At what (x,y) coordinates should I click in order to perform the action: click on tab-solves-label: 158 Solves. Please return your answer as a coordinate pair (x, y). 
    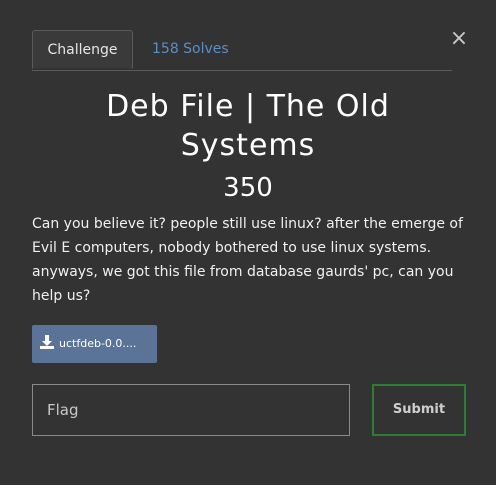
    Looking at the image, I should click on (190, 49).